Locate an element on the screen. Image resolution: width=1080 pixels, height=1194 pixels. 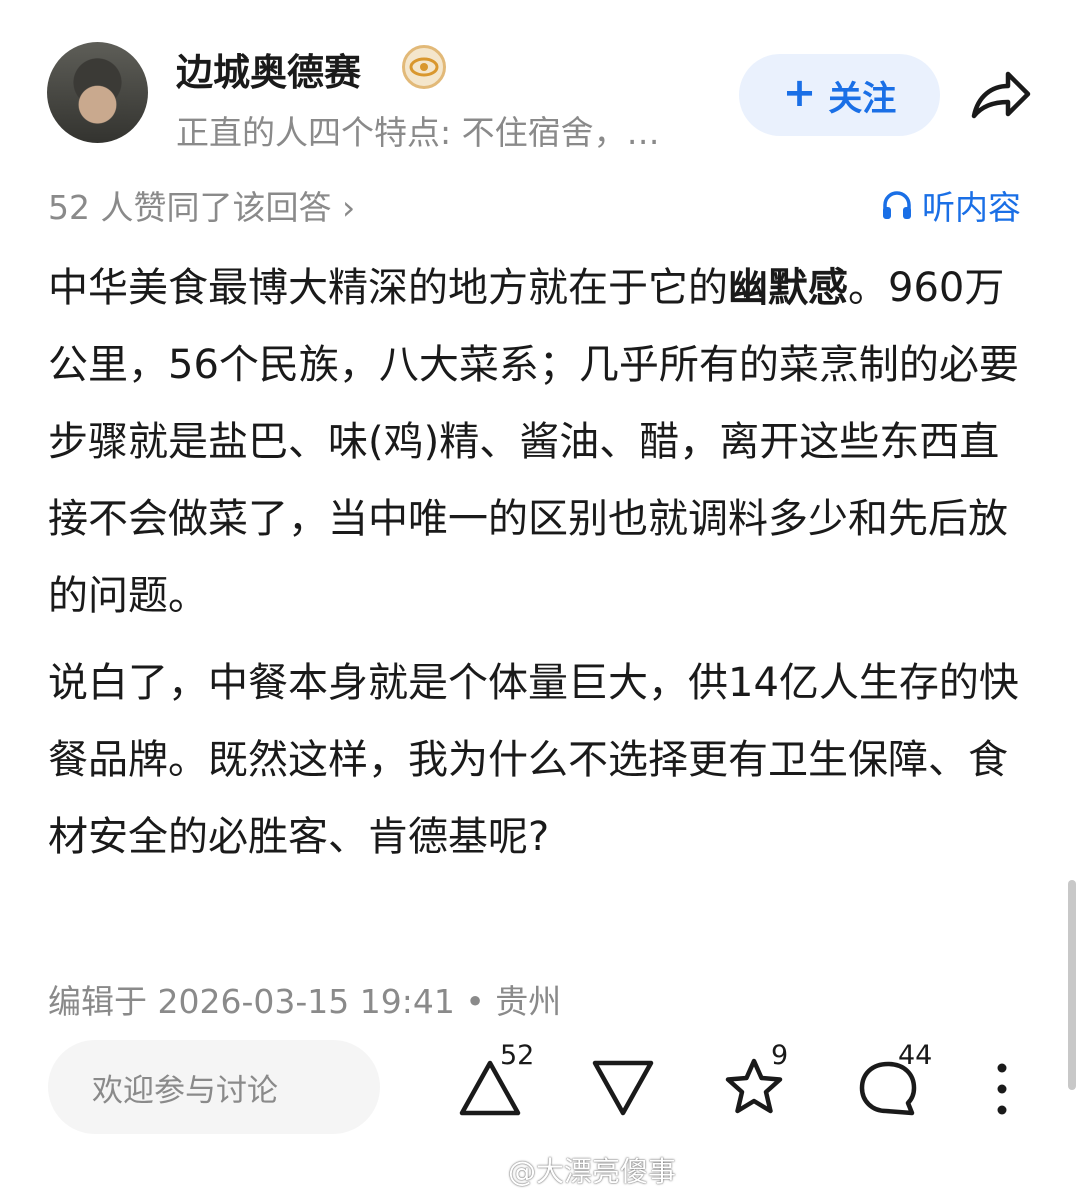
listen-label: 听内容 is located at coordinates (971, 207).